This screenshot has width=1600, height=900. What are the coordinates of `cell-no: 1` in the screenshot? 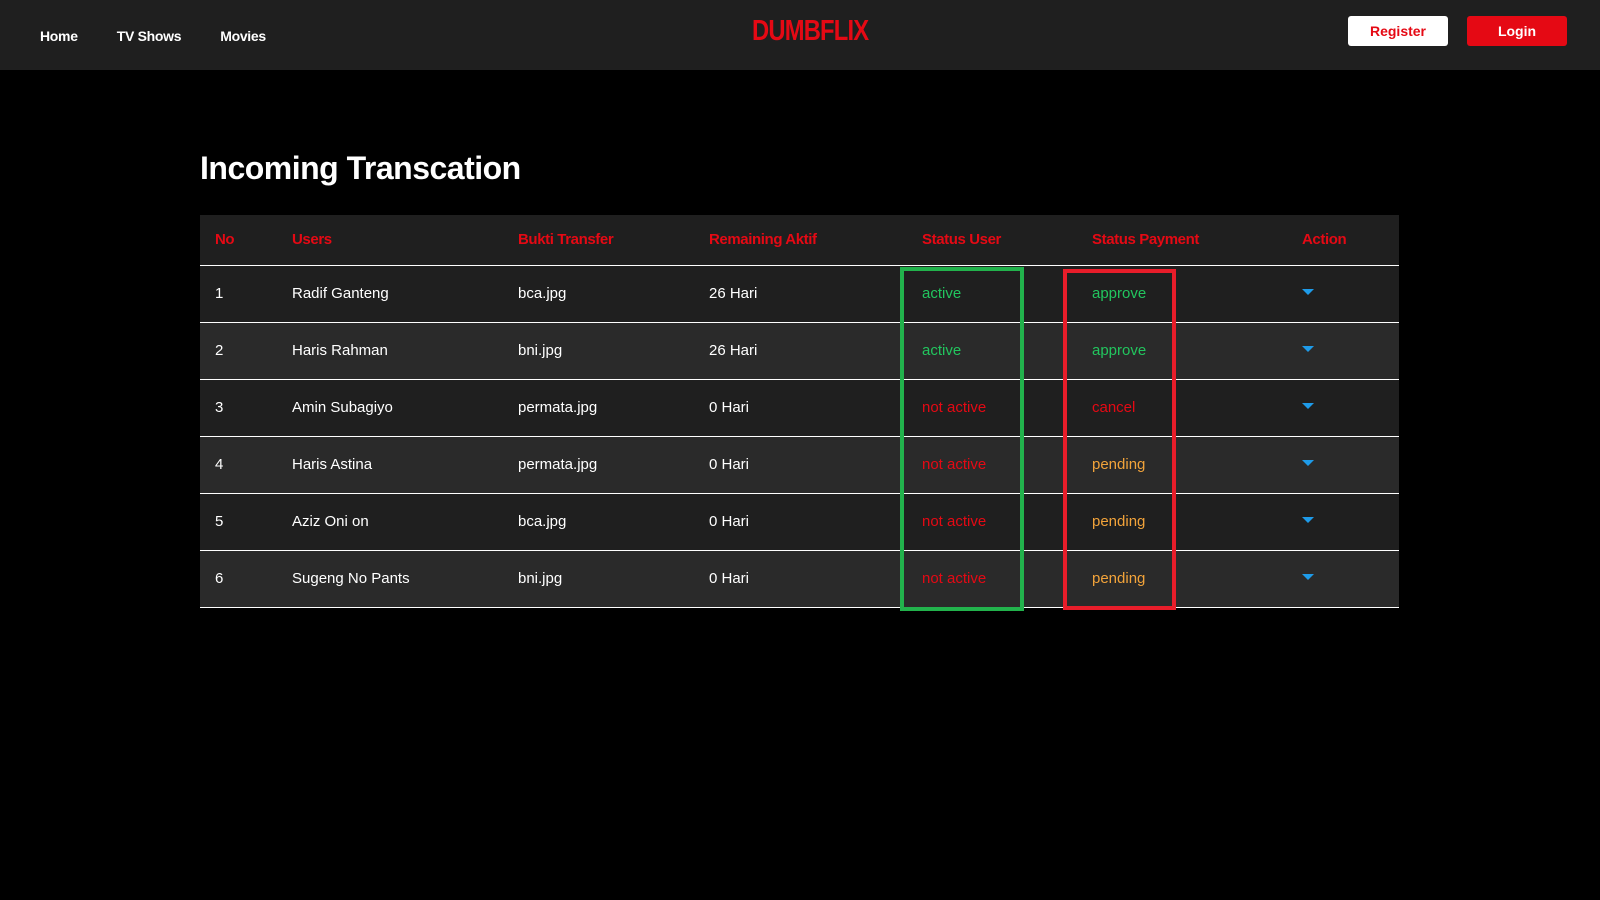 It's located at (238, 294).